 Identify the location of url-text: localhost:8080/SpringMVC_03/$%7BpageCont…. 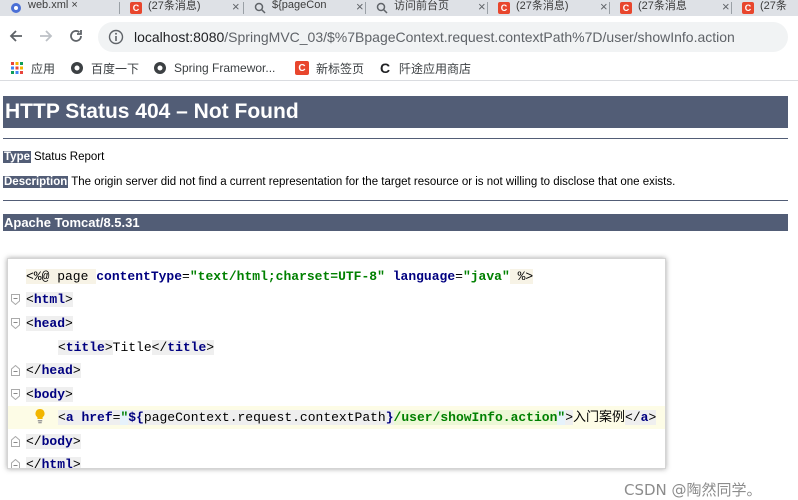
(434, 37).